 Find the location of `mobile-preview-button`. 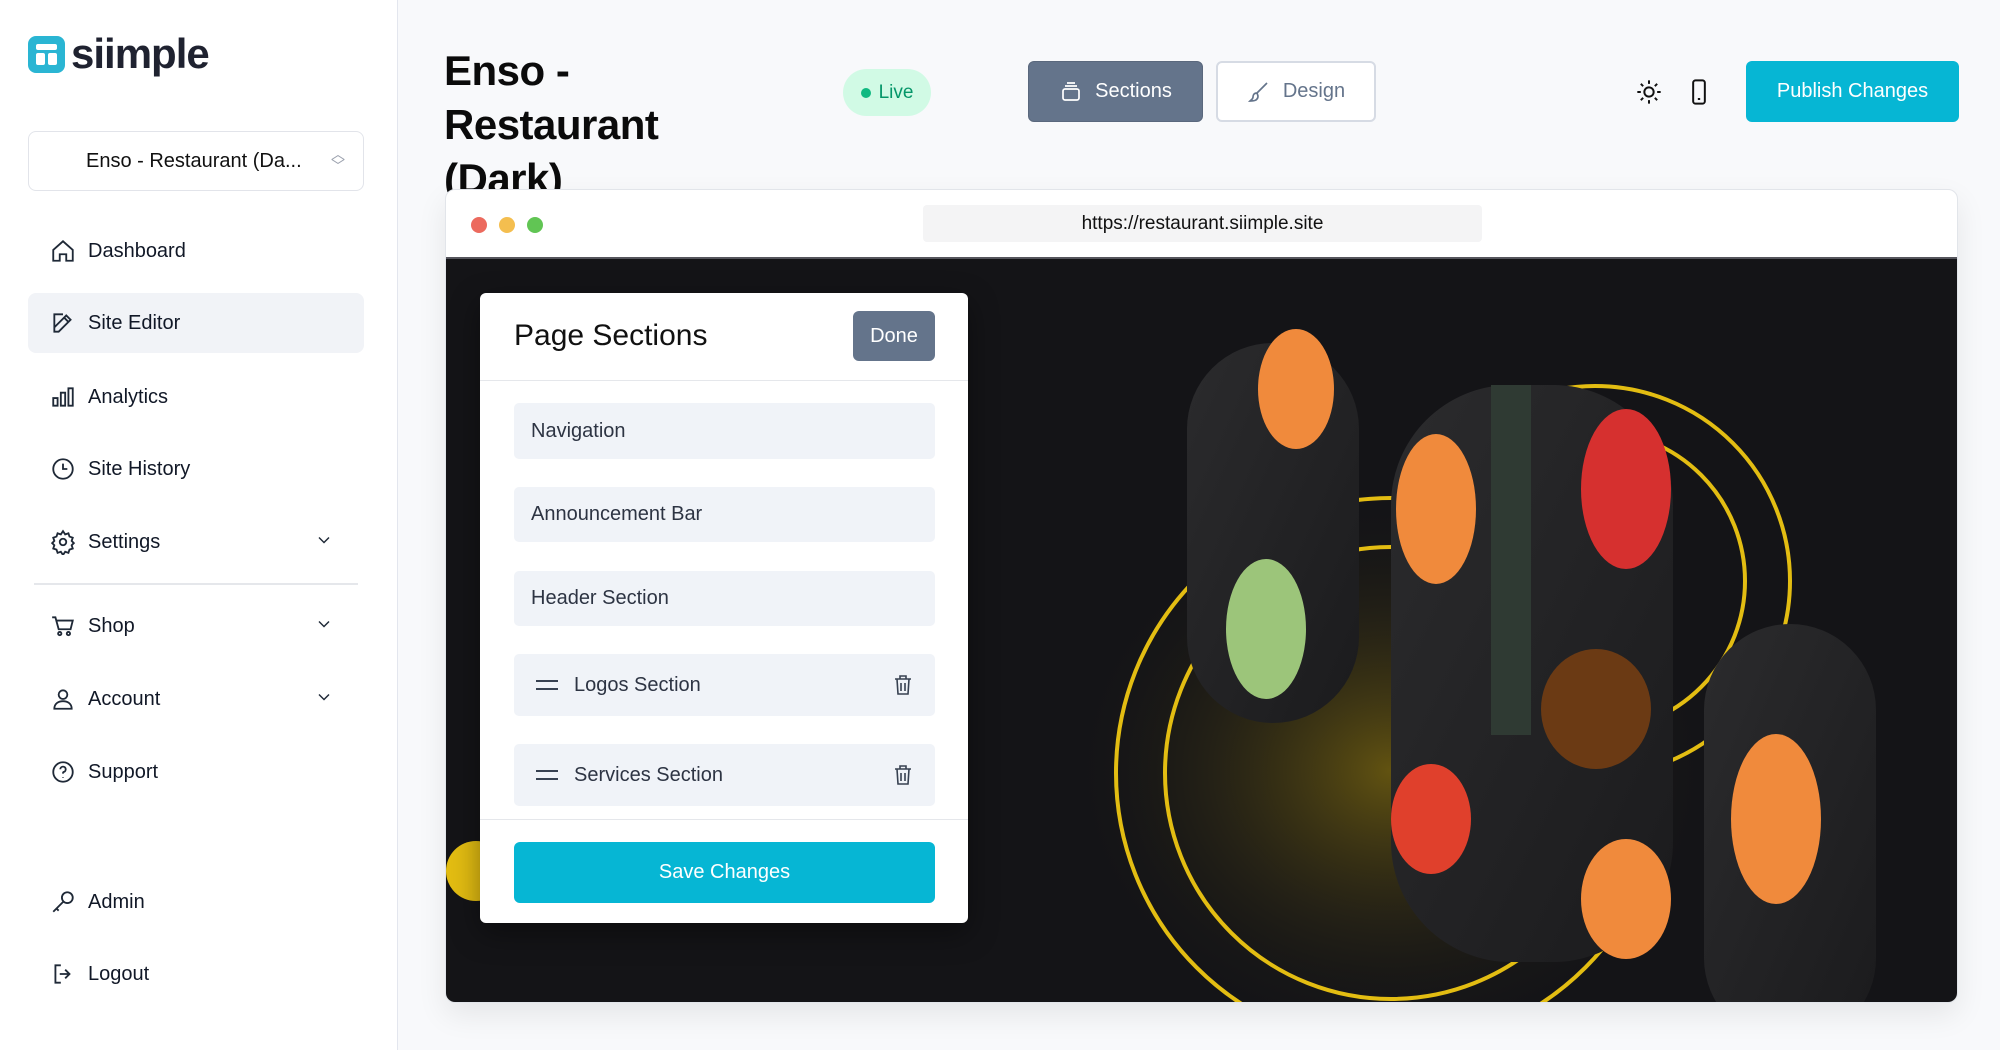

mobile-preview-button is located at coordinates (1699, 92).